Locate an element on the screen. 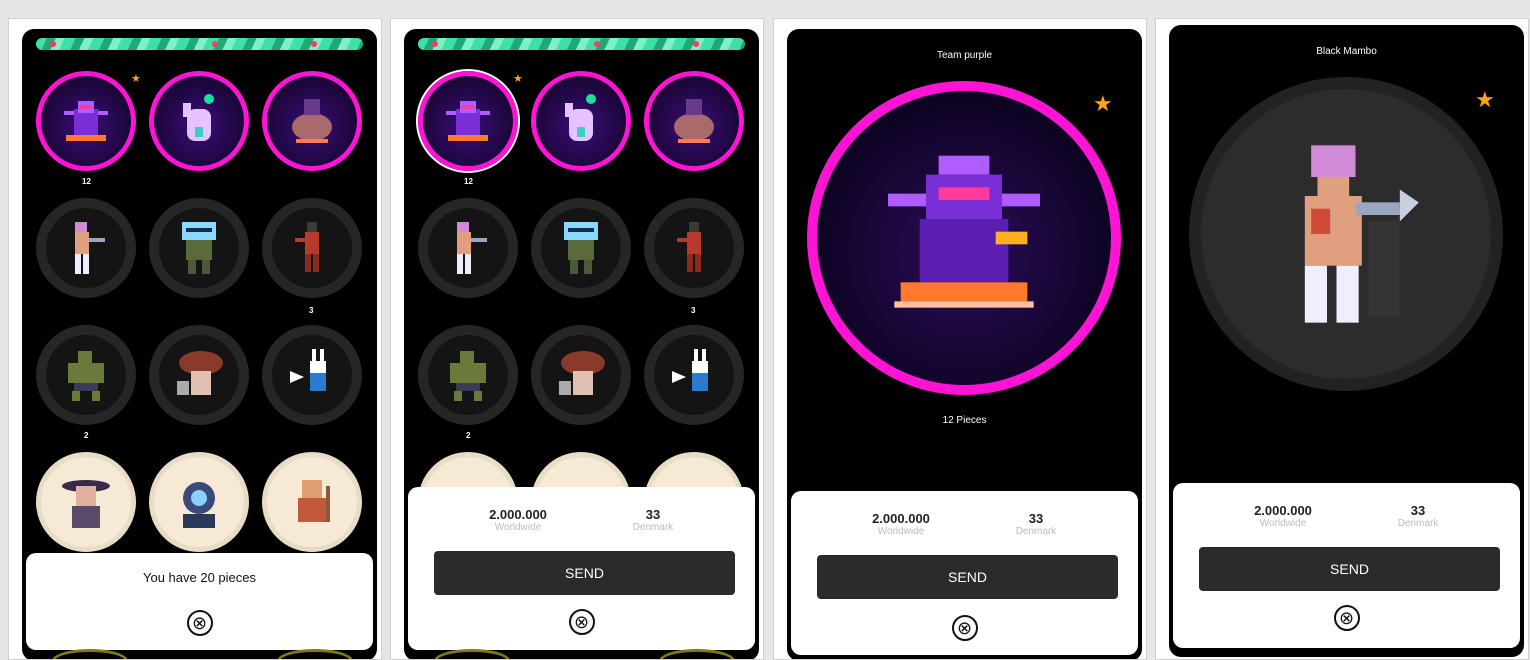 The width and height of the screenshot is (1530, 660). token-title: Black Mambo is located at coordinates (1346, 51).